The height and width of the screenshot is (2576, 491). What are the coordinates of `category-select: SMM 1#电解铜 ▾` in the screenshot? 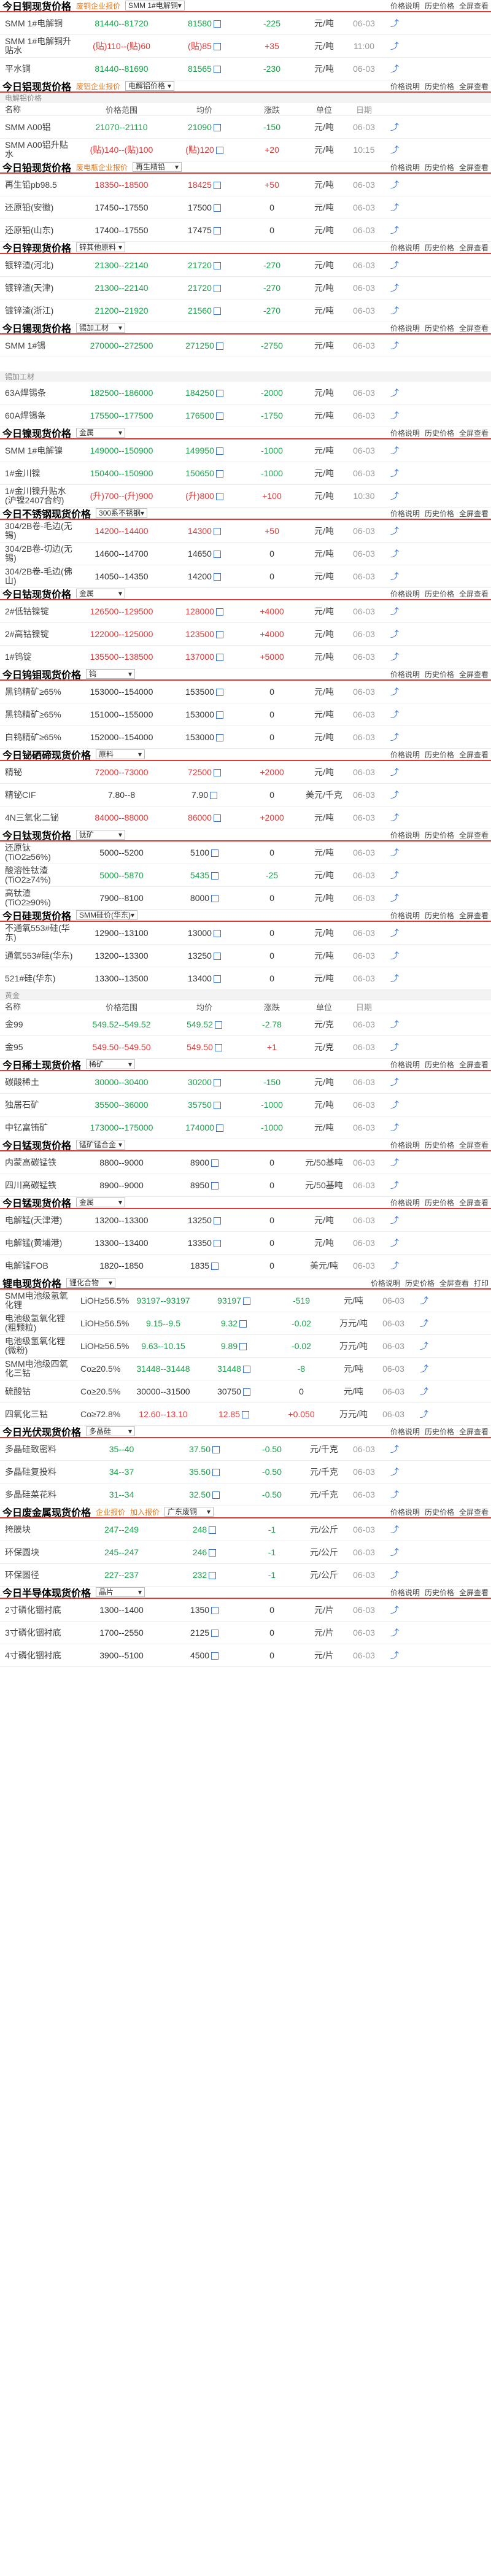 It's located at (155, 5).